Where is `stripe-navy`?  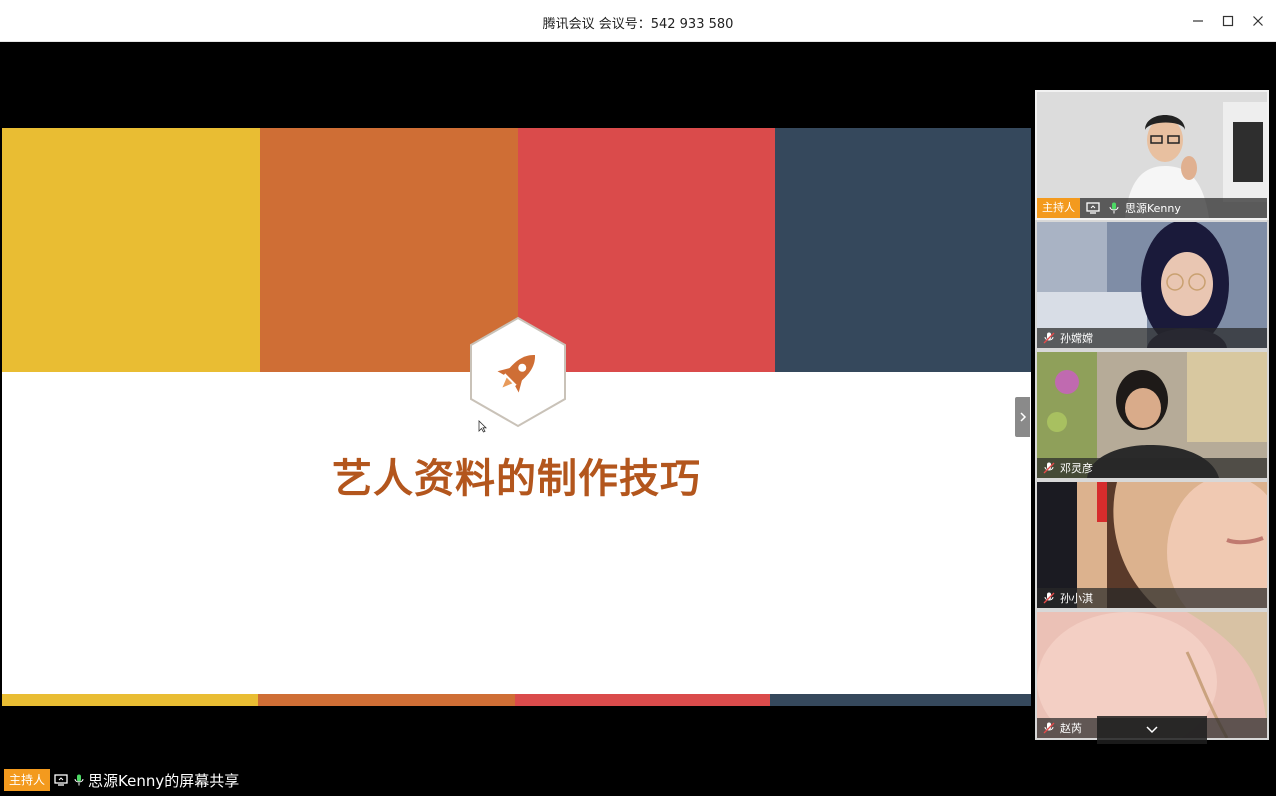 stripe-navy is located at coordinates (900, 700).